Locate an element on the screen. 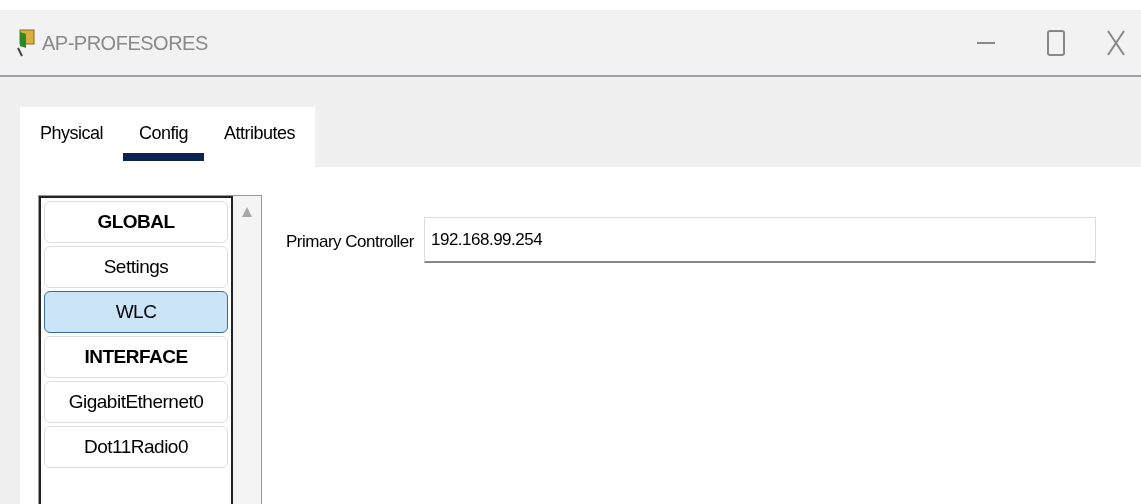 This screenshot has height=504, width=1141. section-header: GLOBAL is located at coordinates (136, 222).